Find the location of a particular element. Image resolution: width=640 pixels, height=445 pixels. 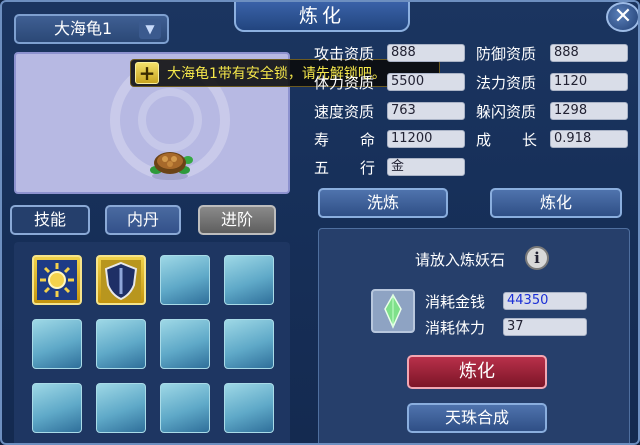

emblem-watermark-inner is located at coordinates (170, 120).